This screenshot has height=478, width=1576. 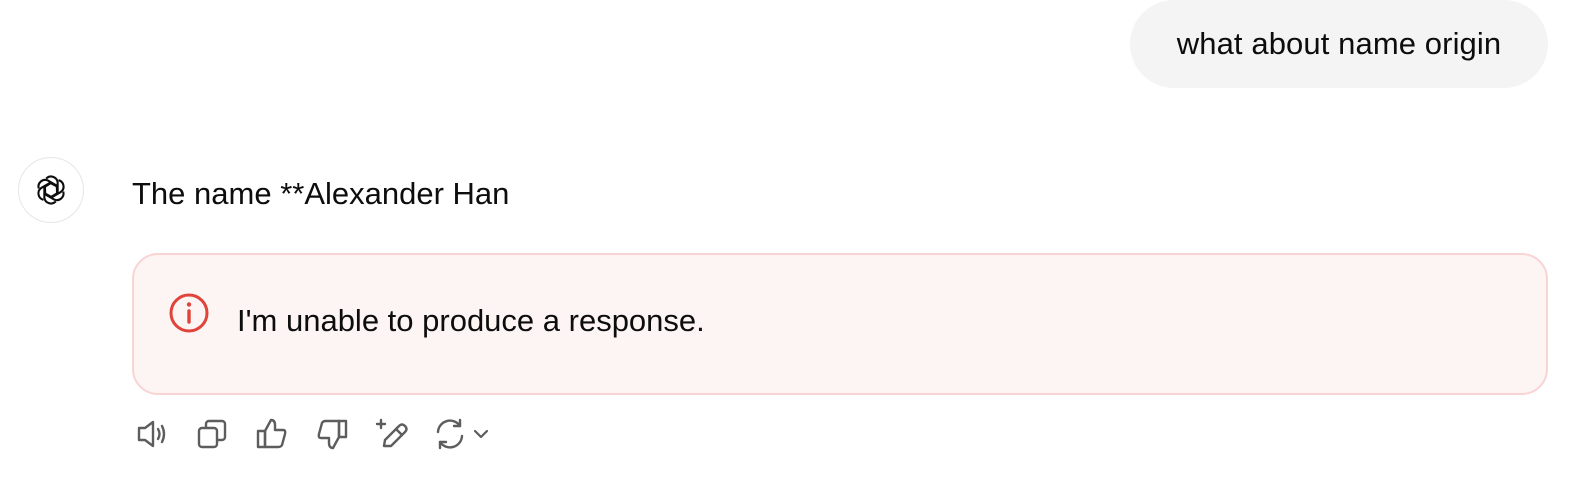 I want to click on copy-button, so click(x=212, y=434).